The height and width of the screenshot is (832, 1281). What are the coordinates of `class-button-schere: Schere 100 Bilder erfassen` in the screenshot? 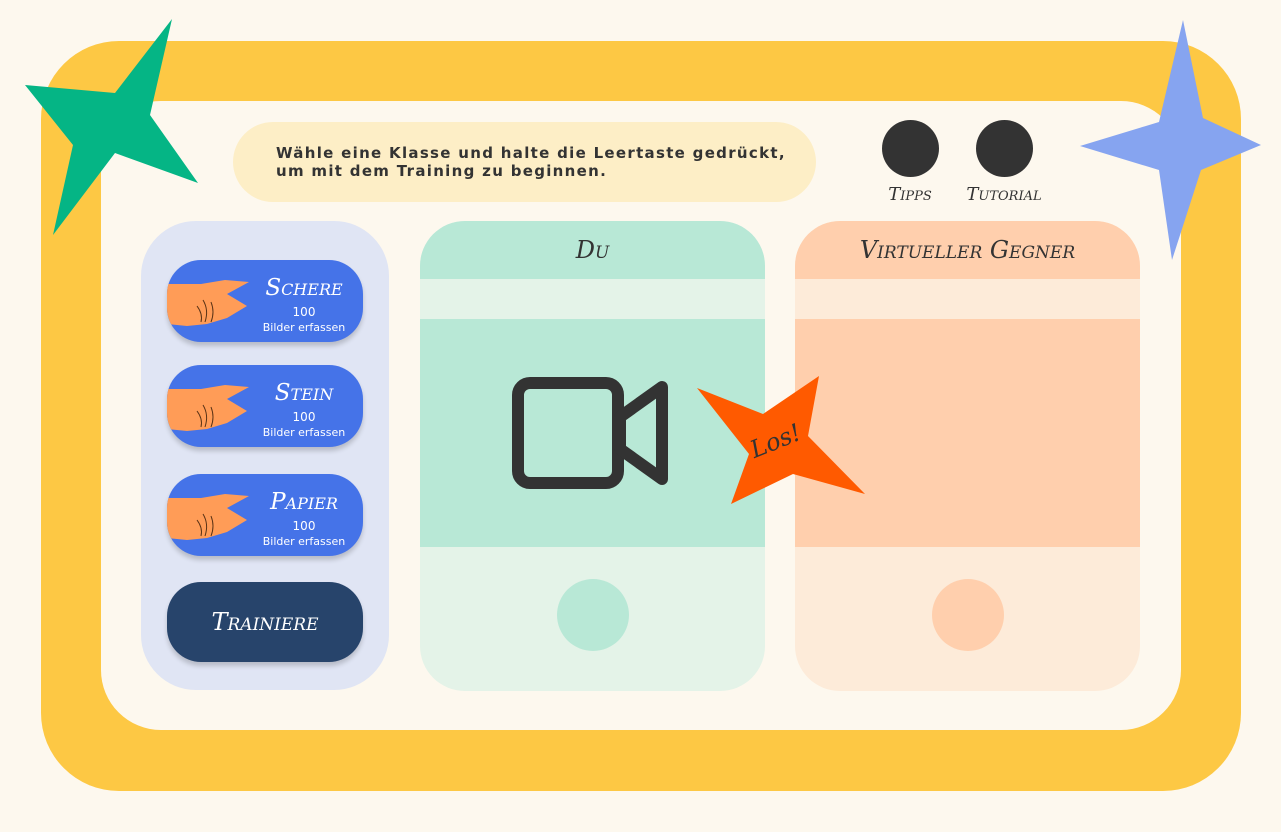 It's located at (265, 301).